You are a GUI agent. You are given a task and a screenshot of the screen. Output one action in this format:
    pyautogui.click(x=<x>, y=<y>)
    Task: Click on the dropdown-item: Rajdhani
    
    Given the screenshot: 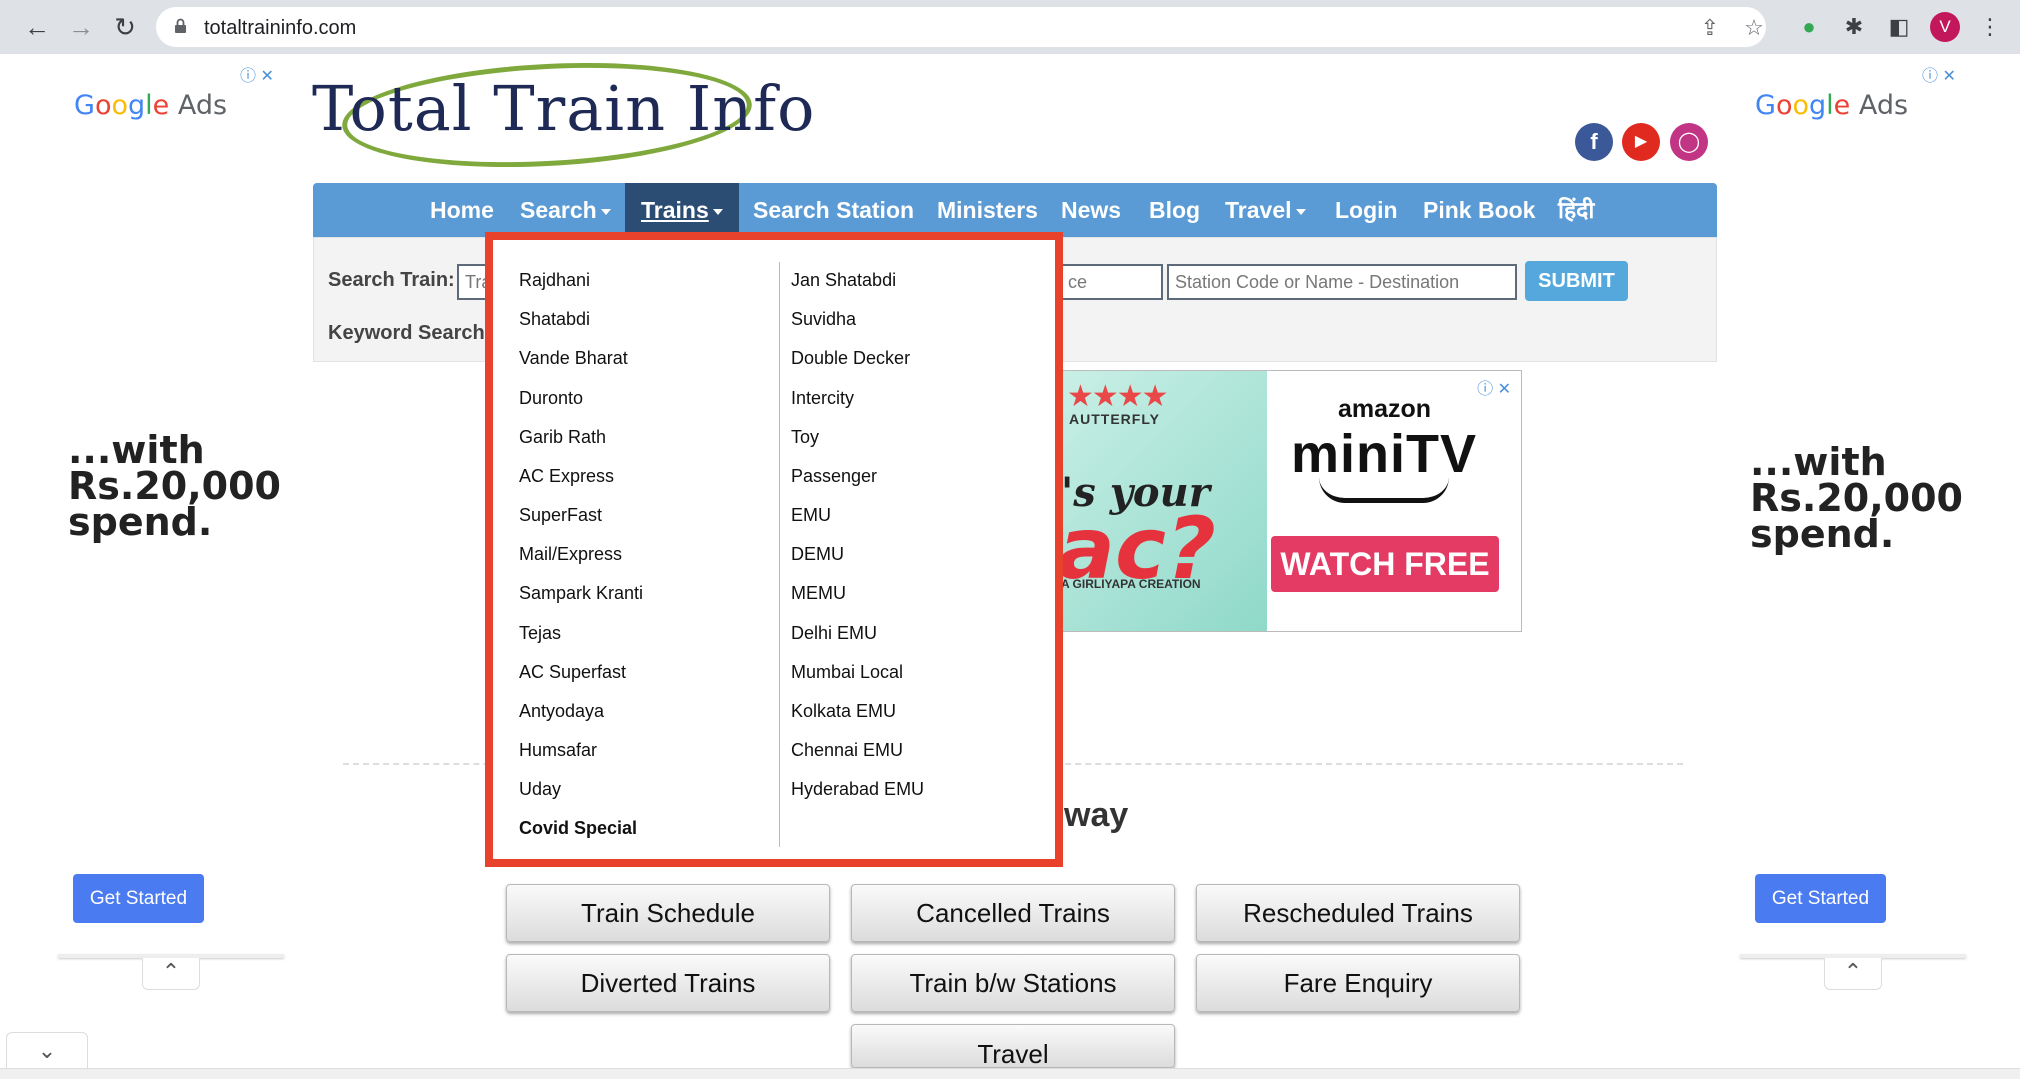 What is the action you would take?
    pyautogui.click(x=554, y=280)
    